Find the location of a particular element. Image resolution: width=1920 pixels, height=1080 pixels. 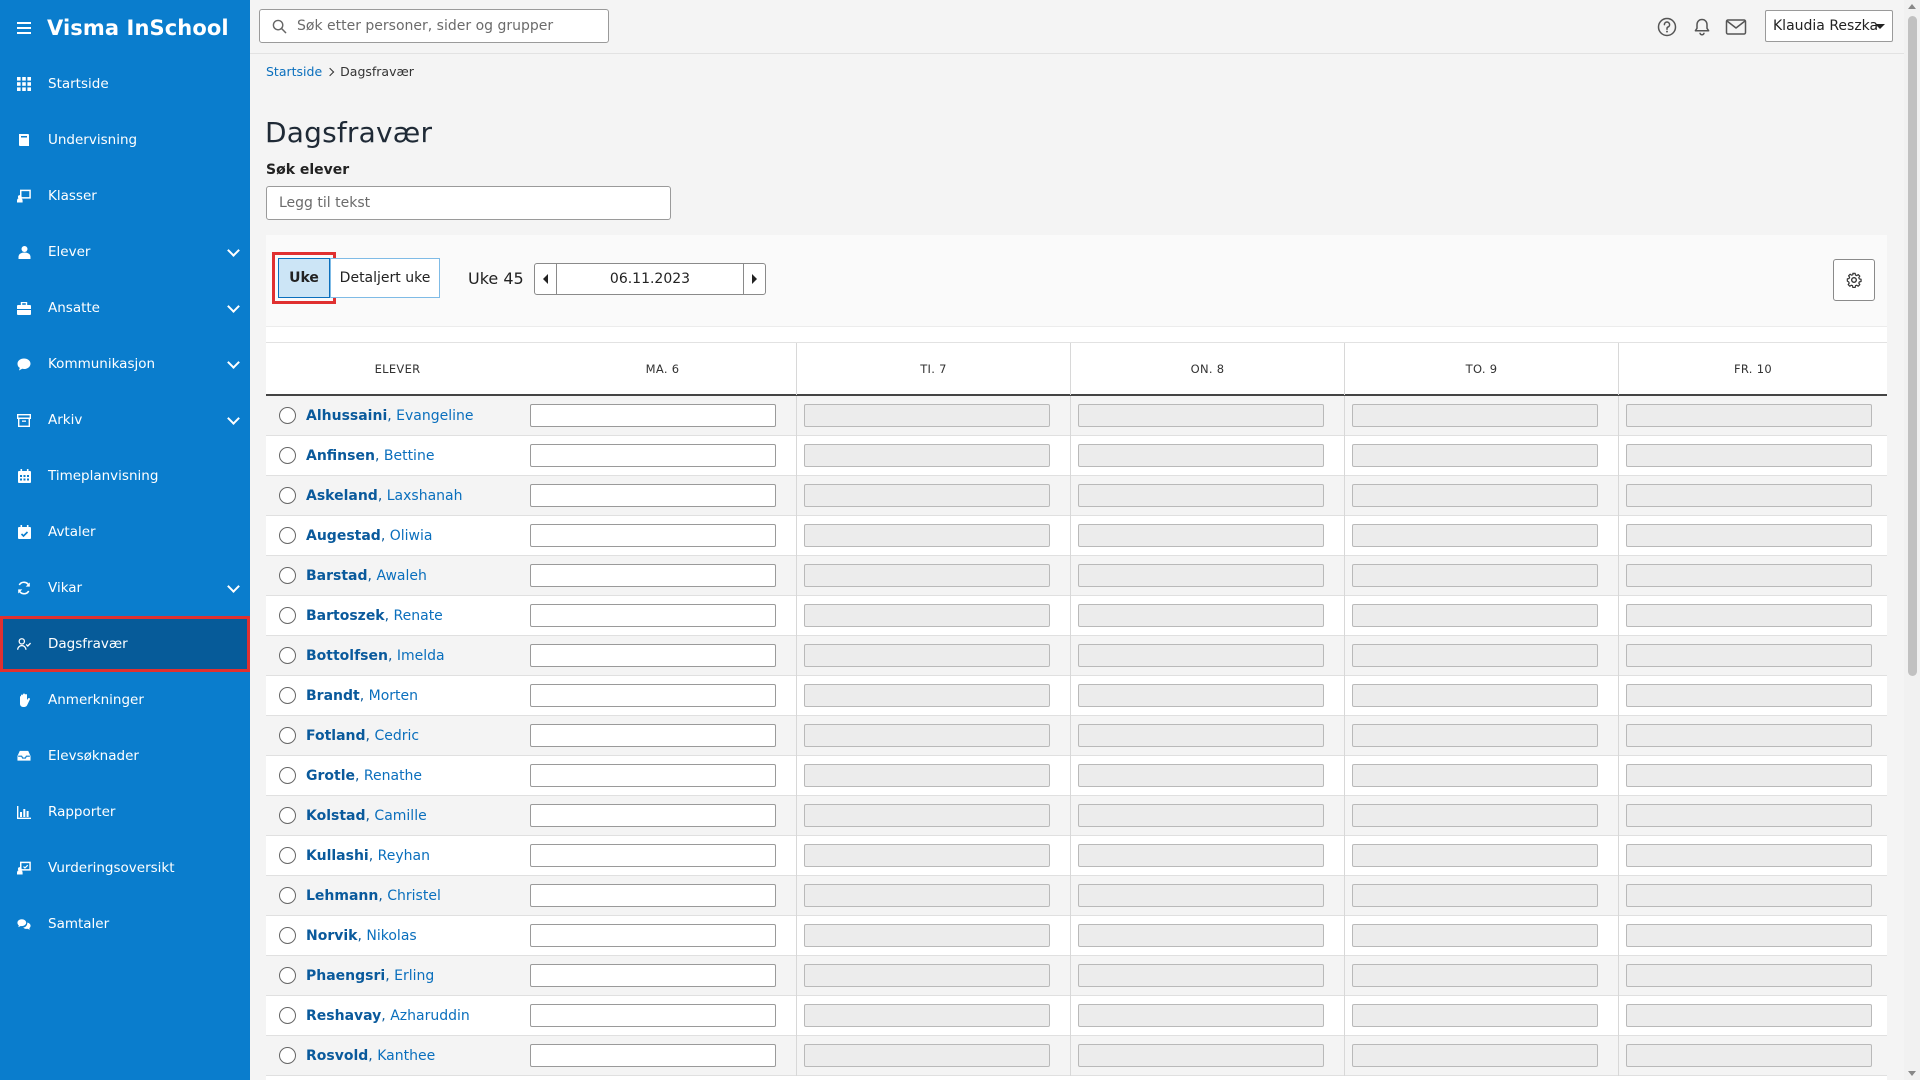

detailed-week-view-button: Detaljert uke is located at coordinates (385, 278).